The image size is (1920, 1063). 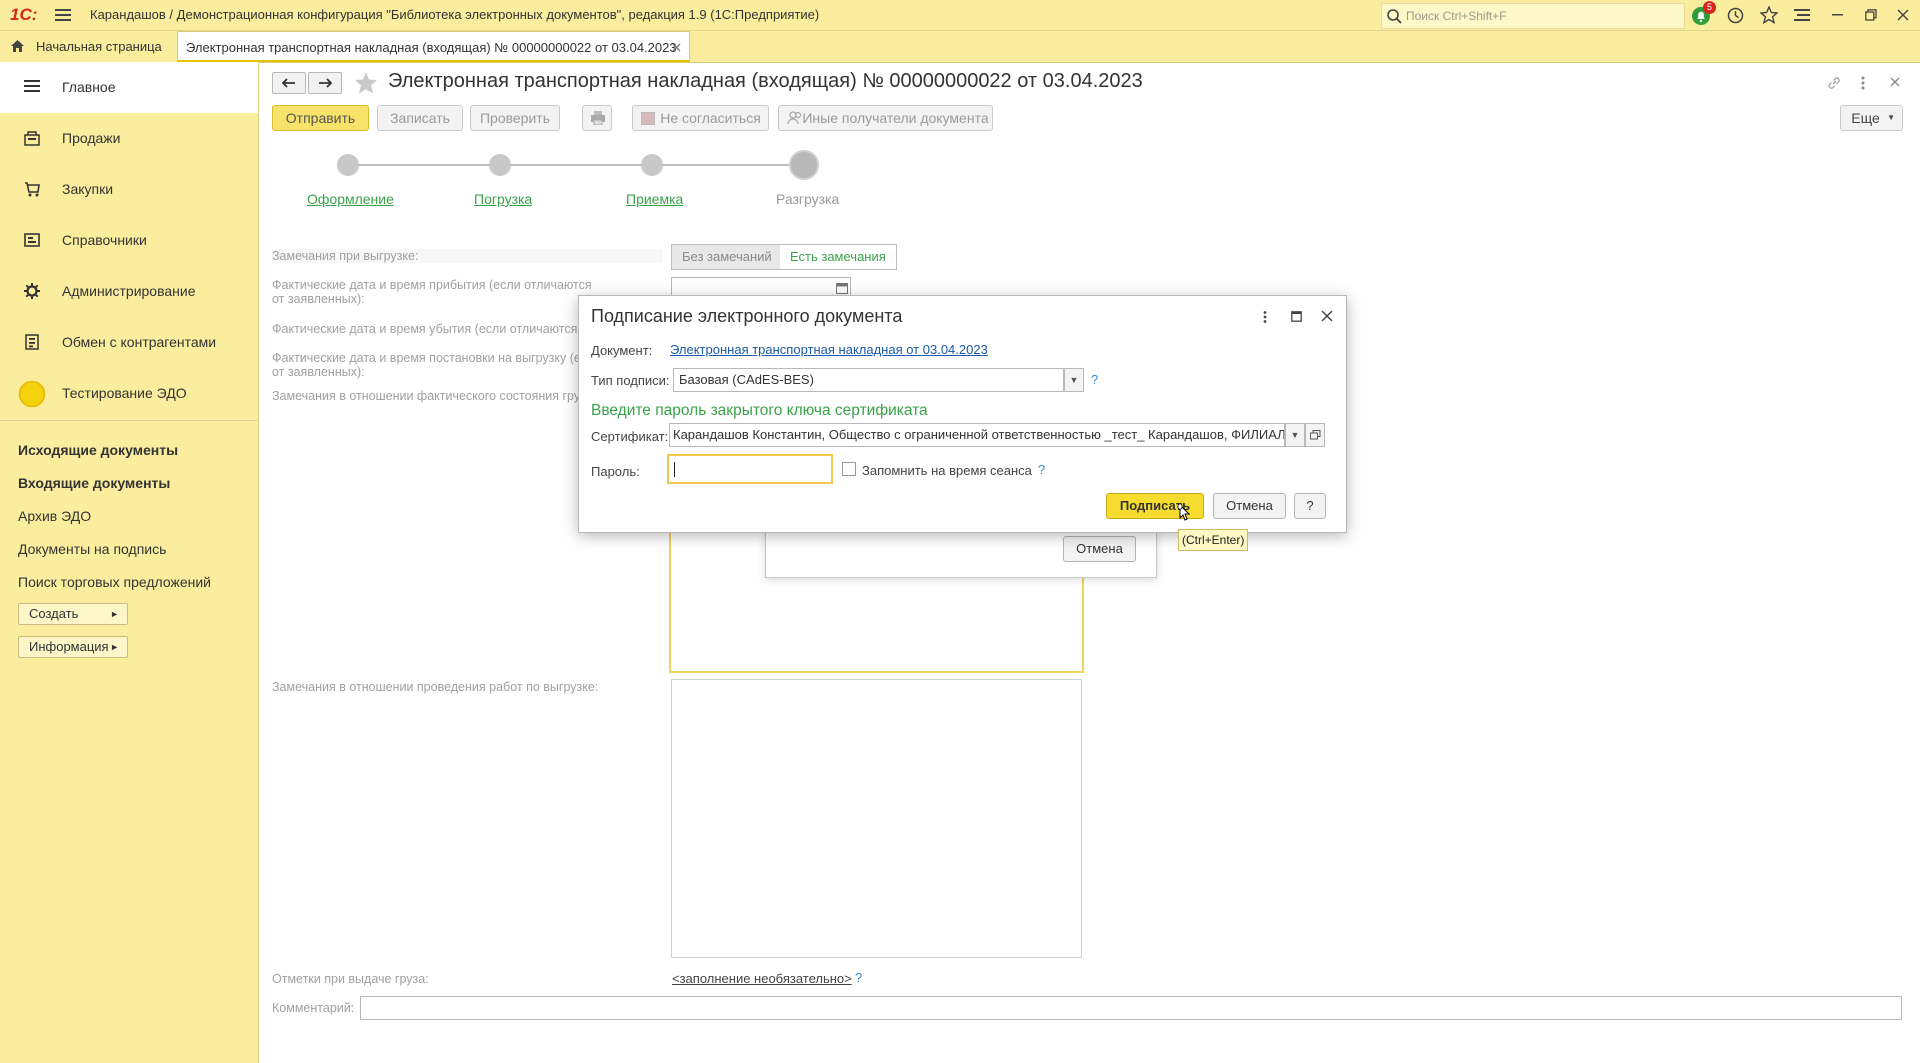 What do you see at coordinates (320, 118) in the screenshot?
I see `send-button: Отправить` at bounding box center [320, 118].